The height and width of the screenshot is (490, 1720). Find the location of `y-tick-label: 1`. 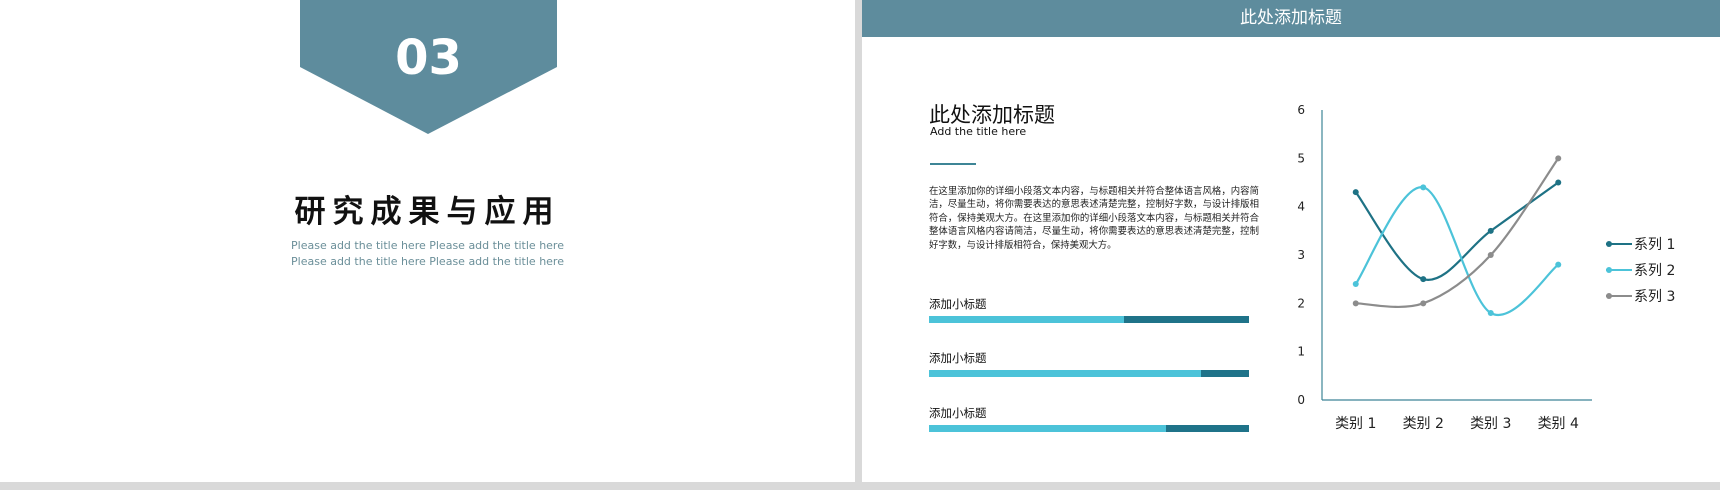

y-tick-label: 1 is located at coordinates (1301, 352).